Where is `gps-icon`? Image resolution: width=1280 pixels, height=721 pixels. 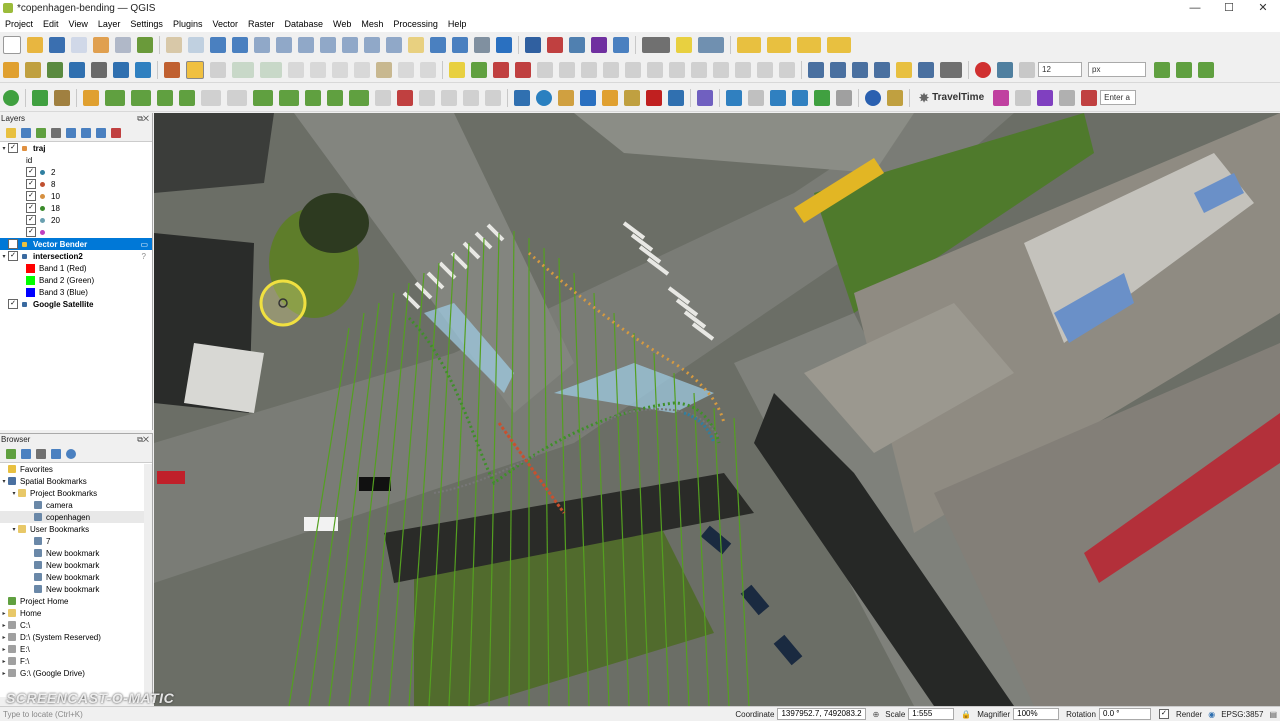 gps-icon is located at coordinates (40, 97).